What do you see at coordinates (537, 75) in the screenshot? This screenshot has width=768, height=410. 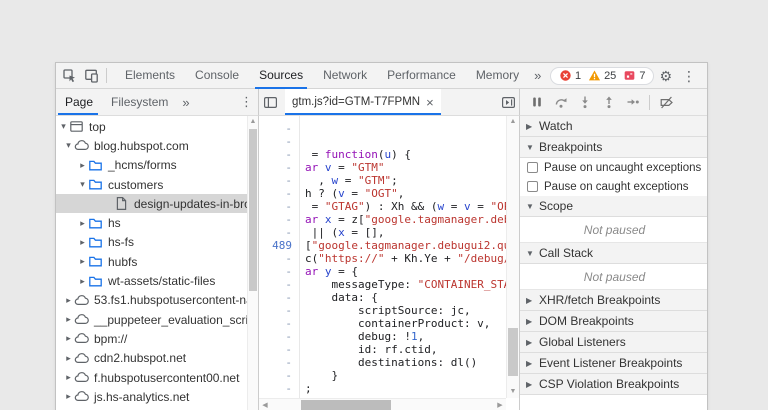 I see `more-panels-icon: »` at bounding box center [537, 75].